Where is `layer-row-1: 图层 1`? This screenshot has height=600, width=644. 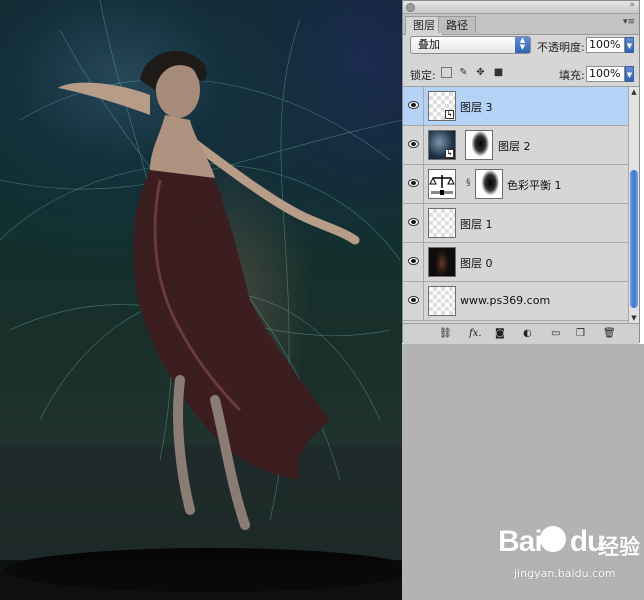 layer-row-1: 图层 1 is located at coordinates (515, 223).